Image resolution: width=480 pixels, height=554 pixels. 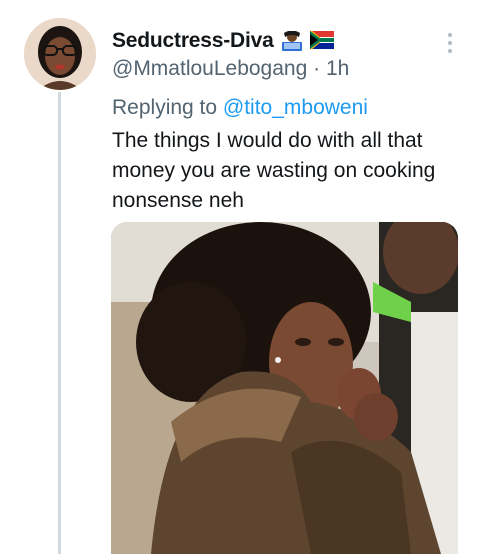 I want to click on replying-to: Replying to @tito_mboweni, so click(x=240, y=108).